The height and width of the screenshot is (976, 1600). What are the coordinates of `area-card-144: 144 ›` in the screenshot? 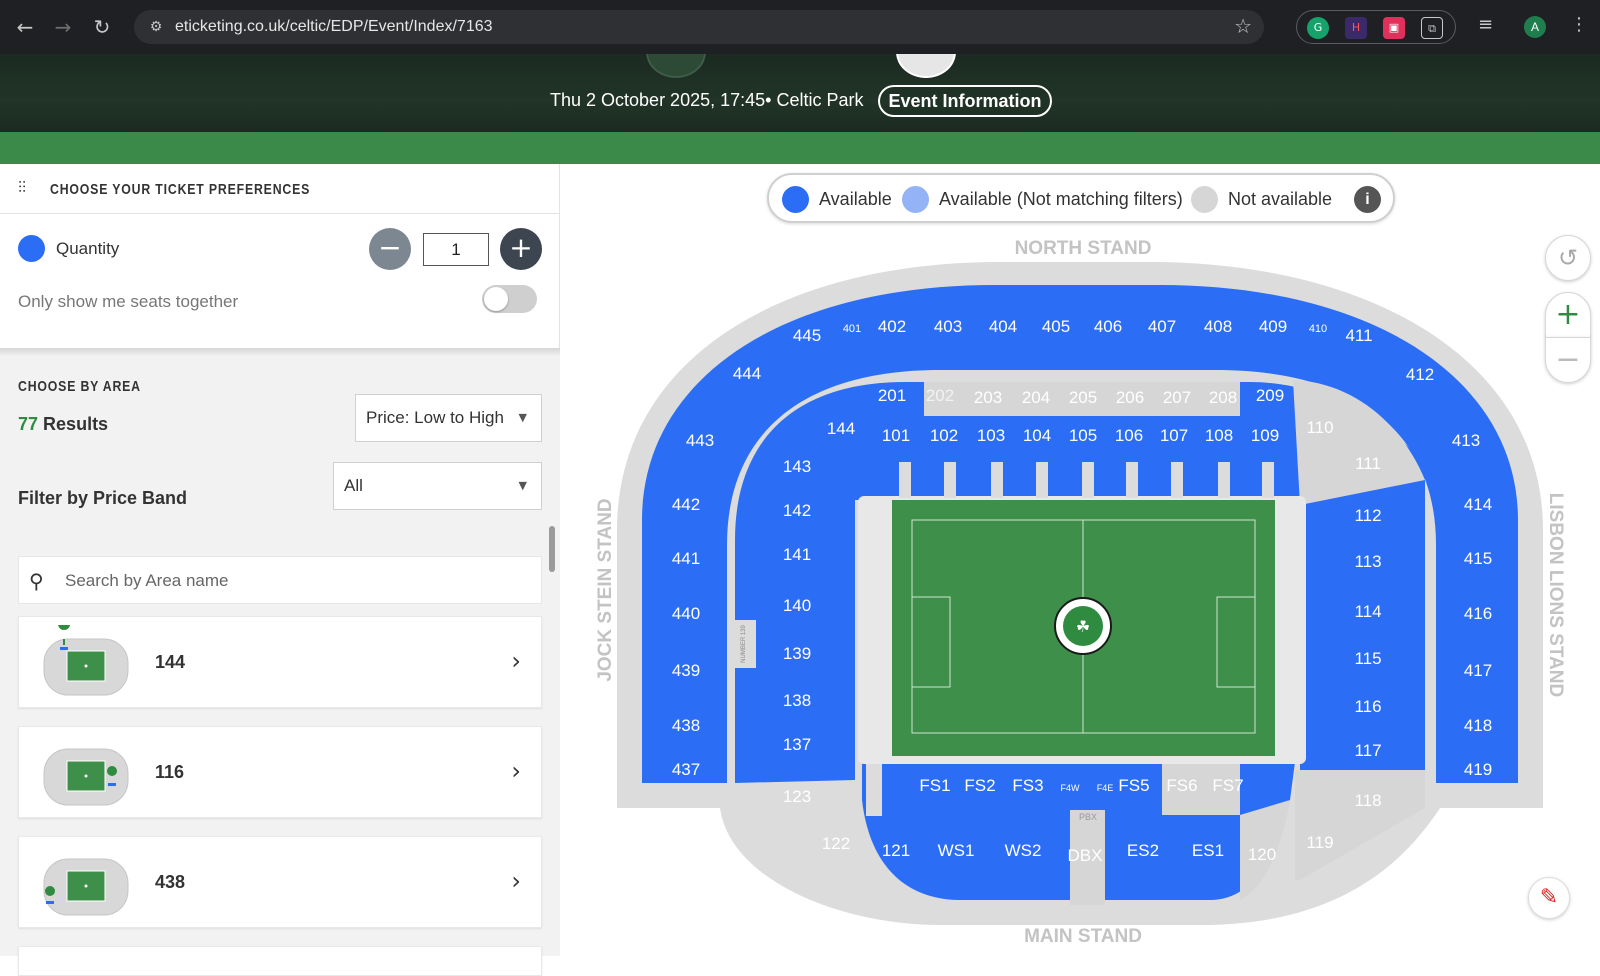 It's located at (280, 662).